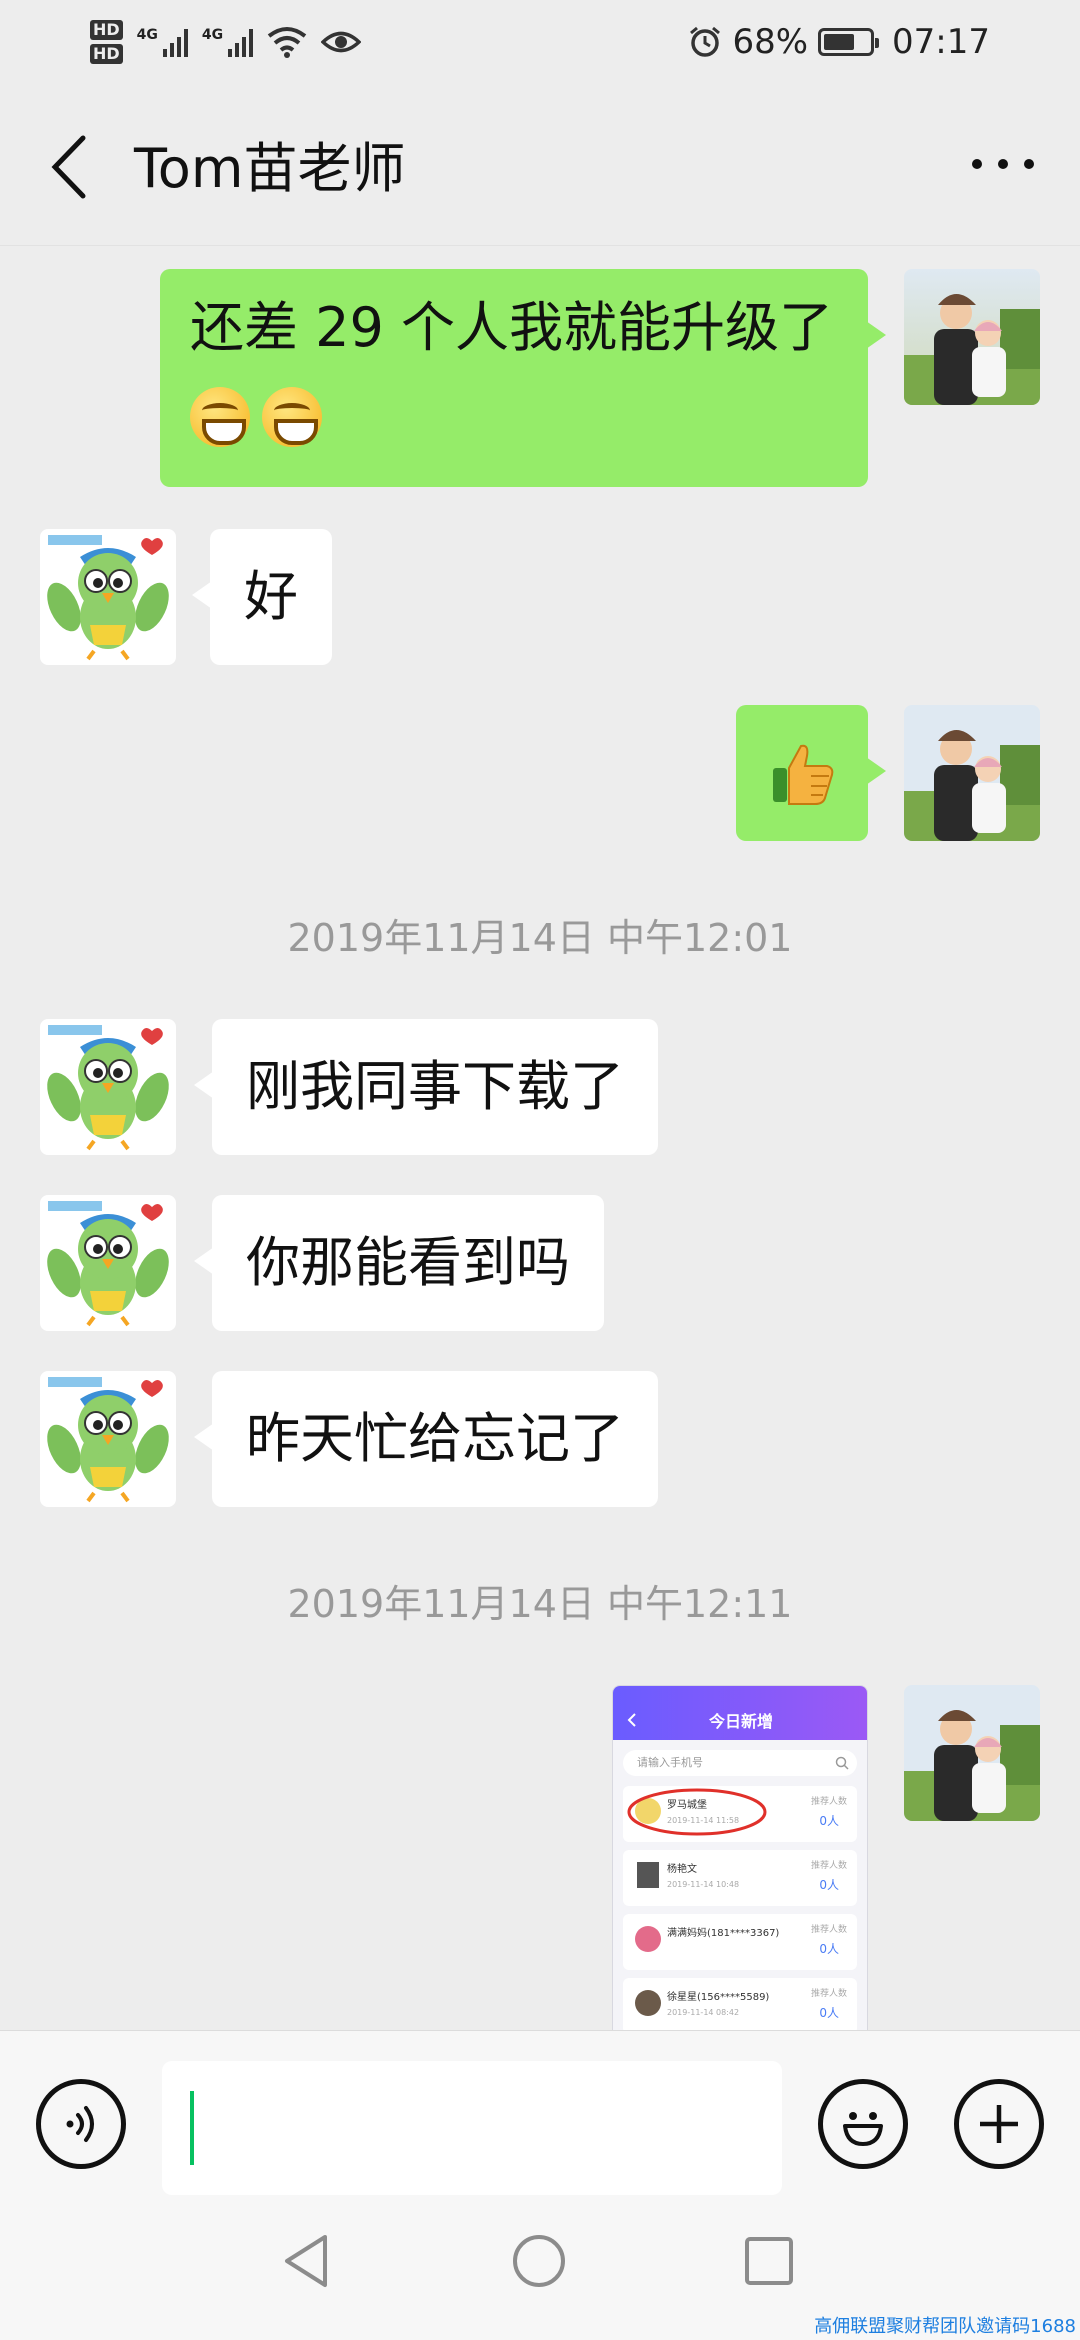 This screenshot has width=1080, height=2340. I want to click on message-bubble: 刚我同事下载了, so click(426, 1087).